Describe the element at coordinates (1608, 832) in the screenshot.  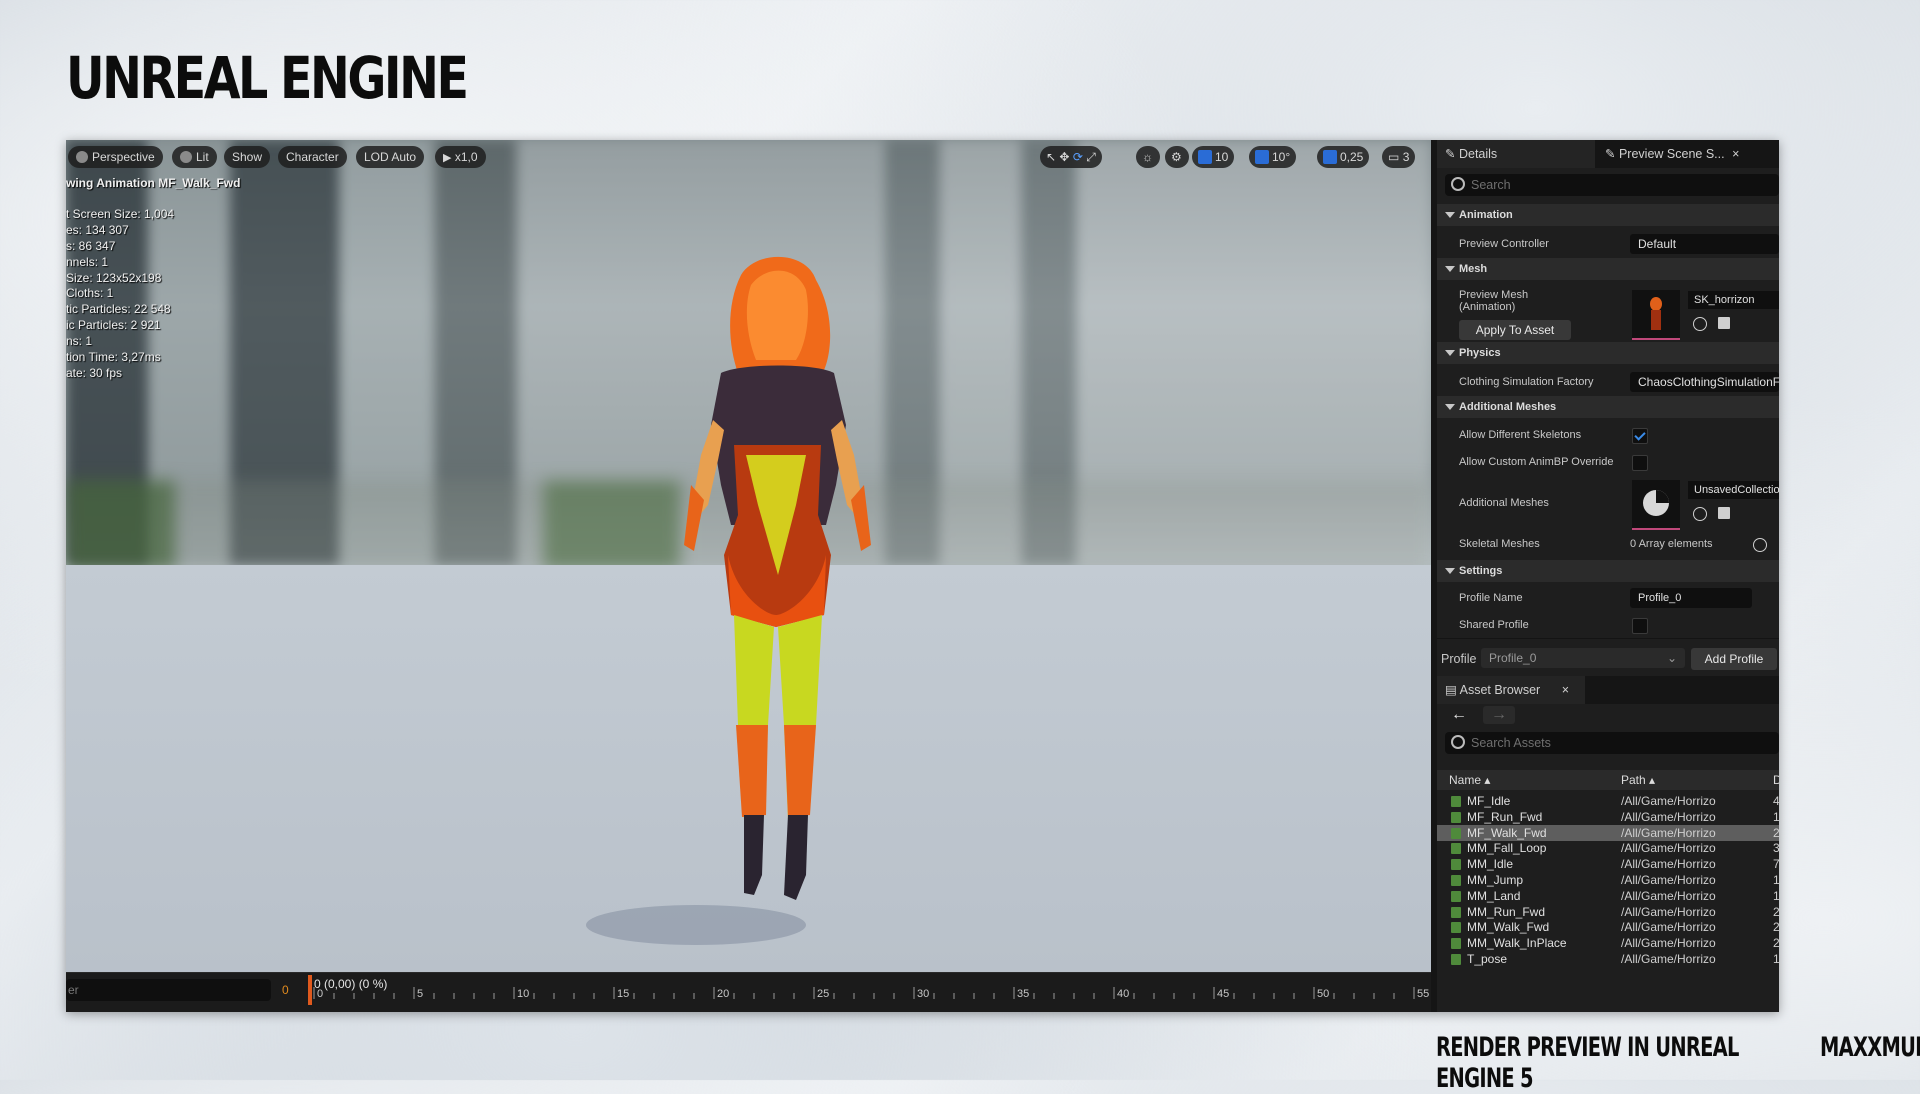
I see `asset-row: MF_Walk_Fwd/All/Game/Horrizo 2` at that location.